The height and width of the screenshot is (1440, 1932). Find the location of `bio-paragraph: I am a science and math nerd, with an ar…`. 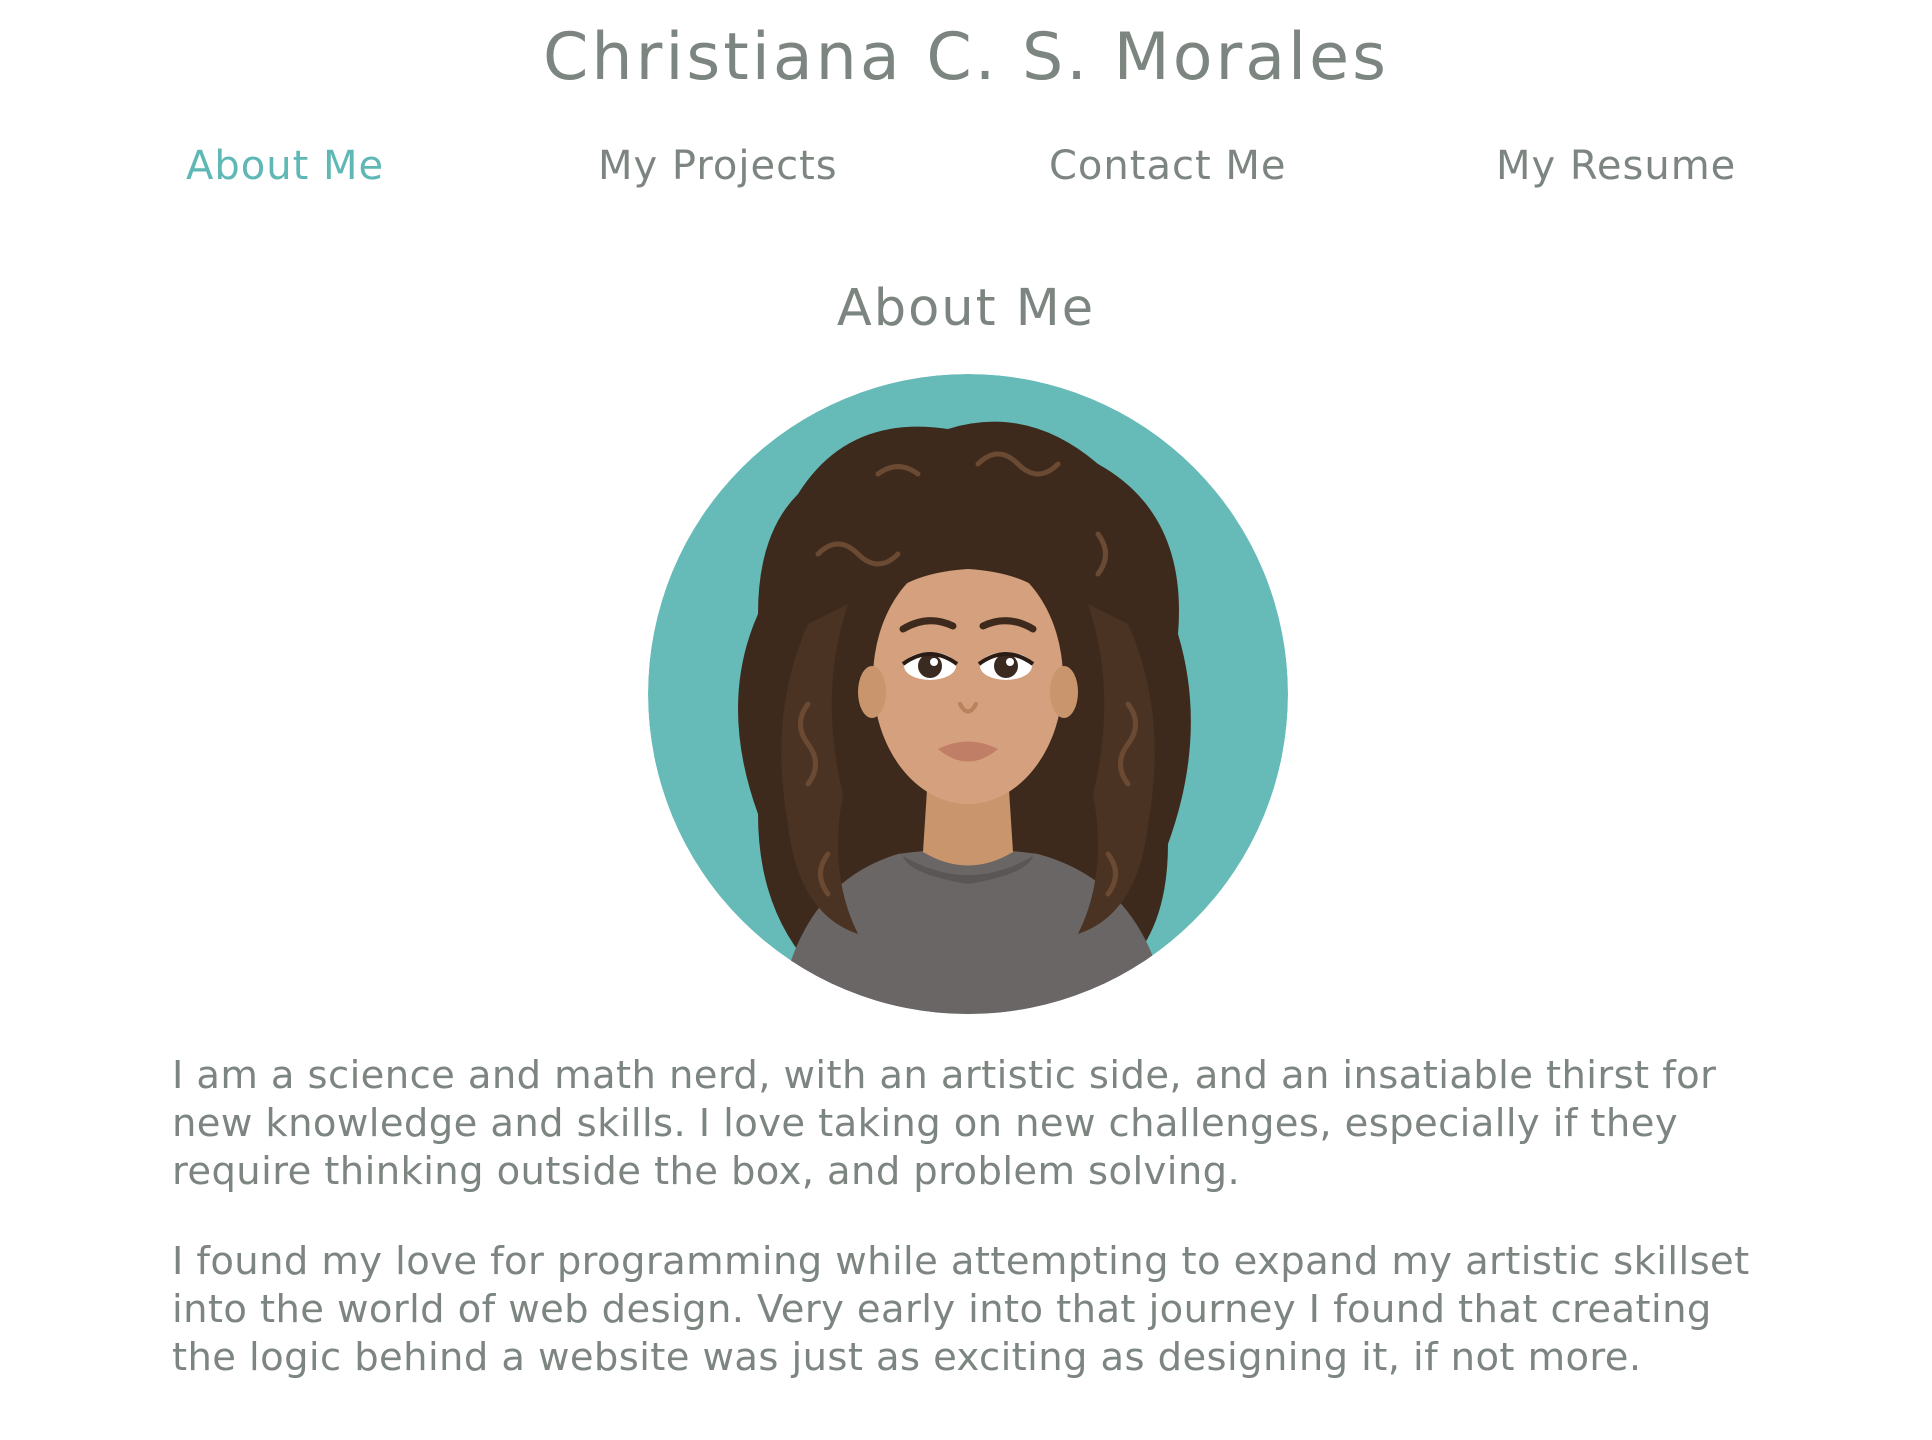

bio-paragraph: I am a science and math nerd, with an ar… is located at coordinates (944, 1123).